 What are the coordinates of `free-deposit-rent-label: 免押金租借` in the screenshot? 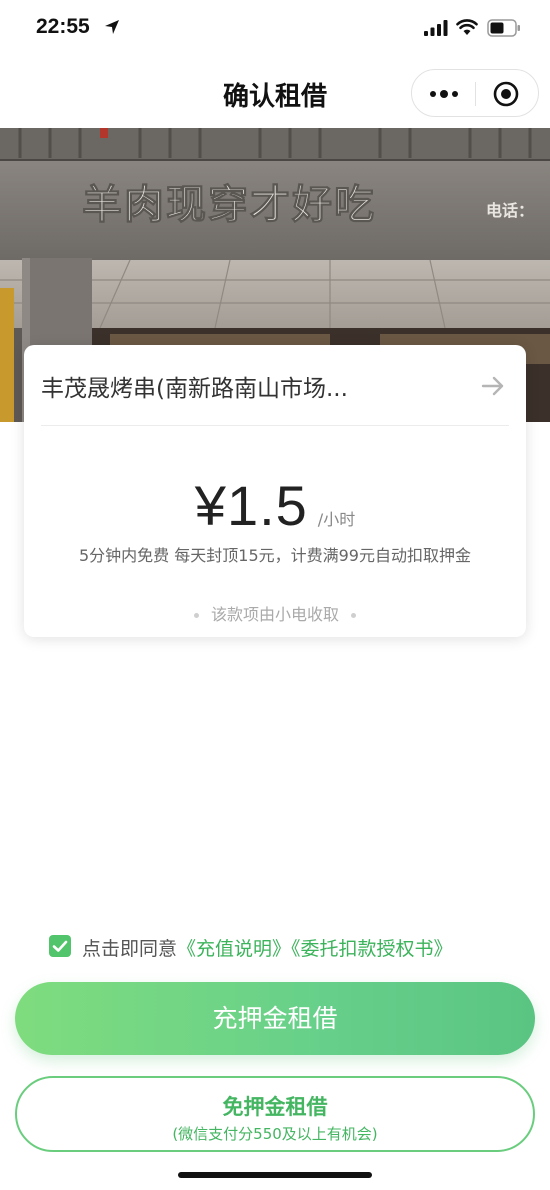 It's located at (275, 1107).